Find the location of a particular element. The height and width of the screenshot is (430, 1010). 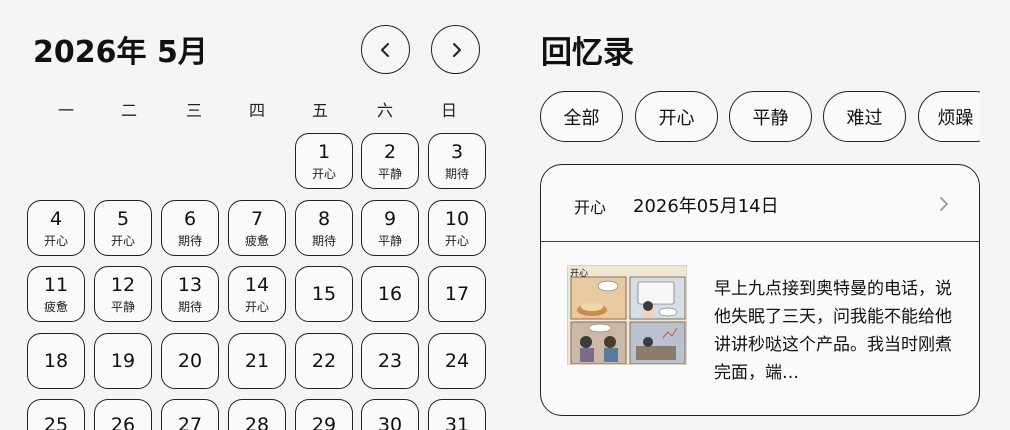

memory-mood-tag: 开心 is located at coordinates (590, 207).